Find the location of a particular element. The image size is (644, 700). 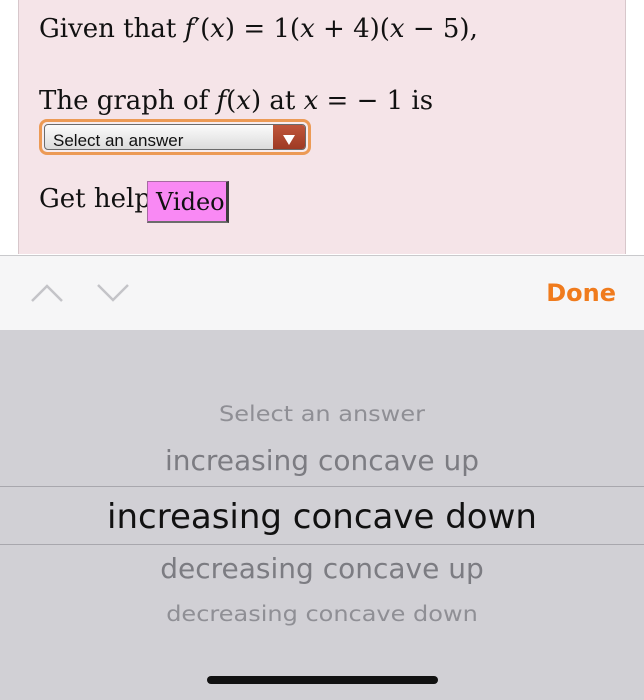

question-given: Given that f′(x) = 1(x + 4)(x − 5), is located at coordinates (258, 29).